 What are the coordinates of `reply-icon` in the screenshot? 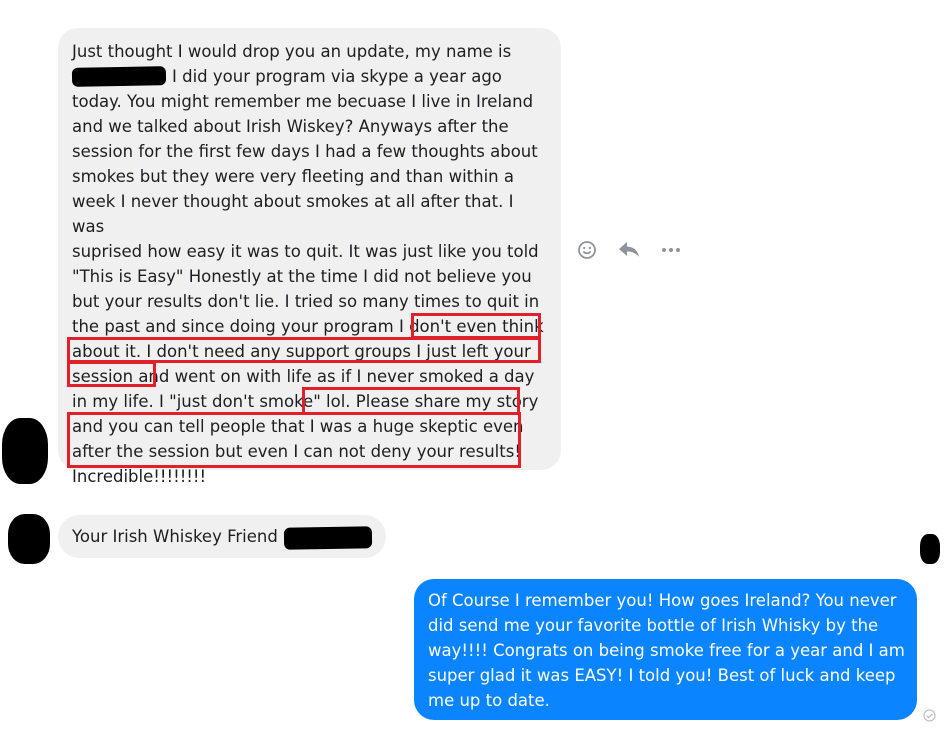 It's located at (629, 250).